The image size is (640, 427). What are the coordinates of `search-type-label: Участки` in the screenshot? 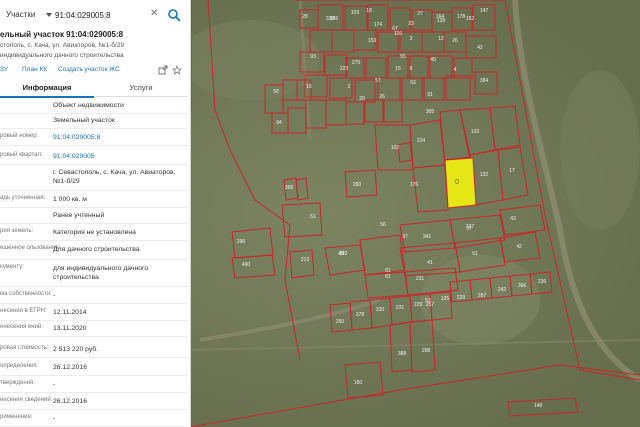 It's located at (21, 14).